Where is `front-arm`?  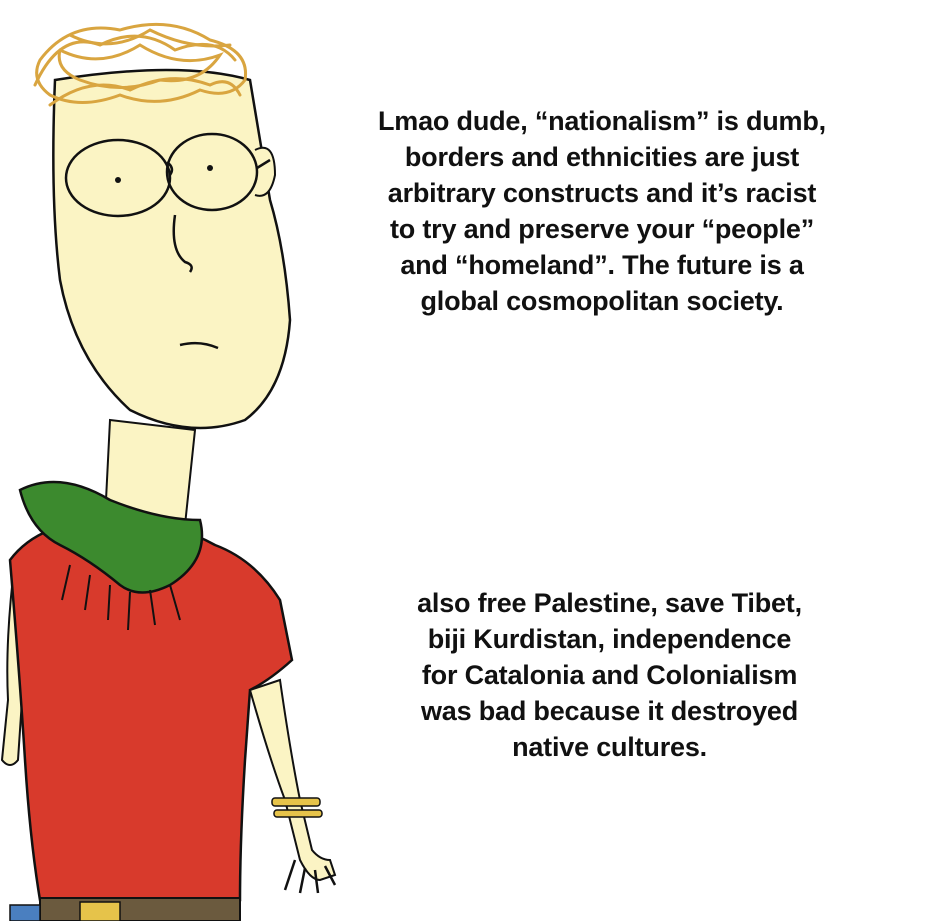 front-arm is located at coordinates (292, 780).